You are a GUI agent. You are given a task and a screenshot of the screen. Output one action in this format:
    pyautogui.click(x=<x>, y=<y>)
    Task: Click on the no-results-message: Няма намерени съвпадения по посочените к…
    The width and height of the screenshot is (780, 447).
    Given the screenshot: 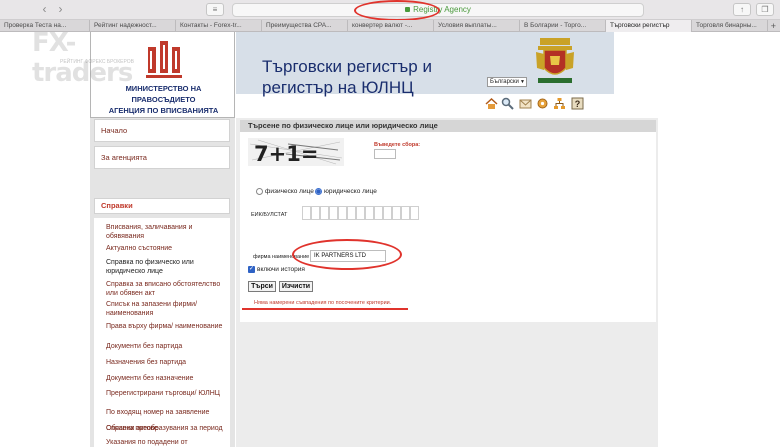 What is the action you would take?
    pyautogui.click(x=323, y=303)
    